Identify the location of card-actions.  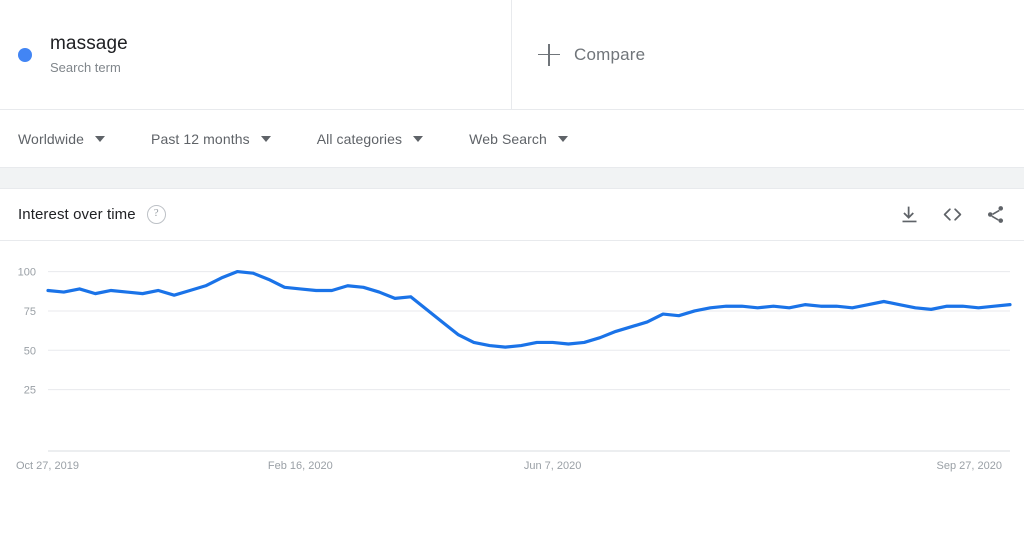
(952, 214).